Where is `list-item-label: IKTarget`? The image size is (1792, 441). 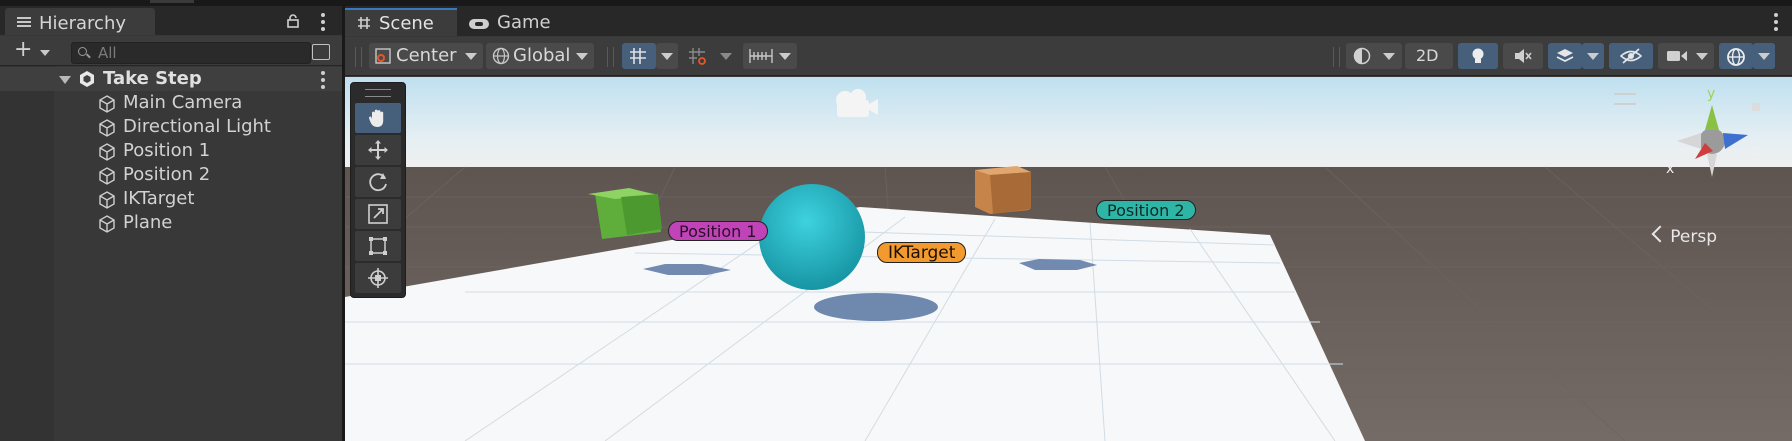 list-item-label: IKTarget is located at coordinates (159, 198).